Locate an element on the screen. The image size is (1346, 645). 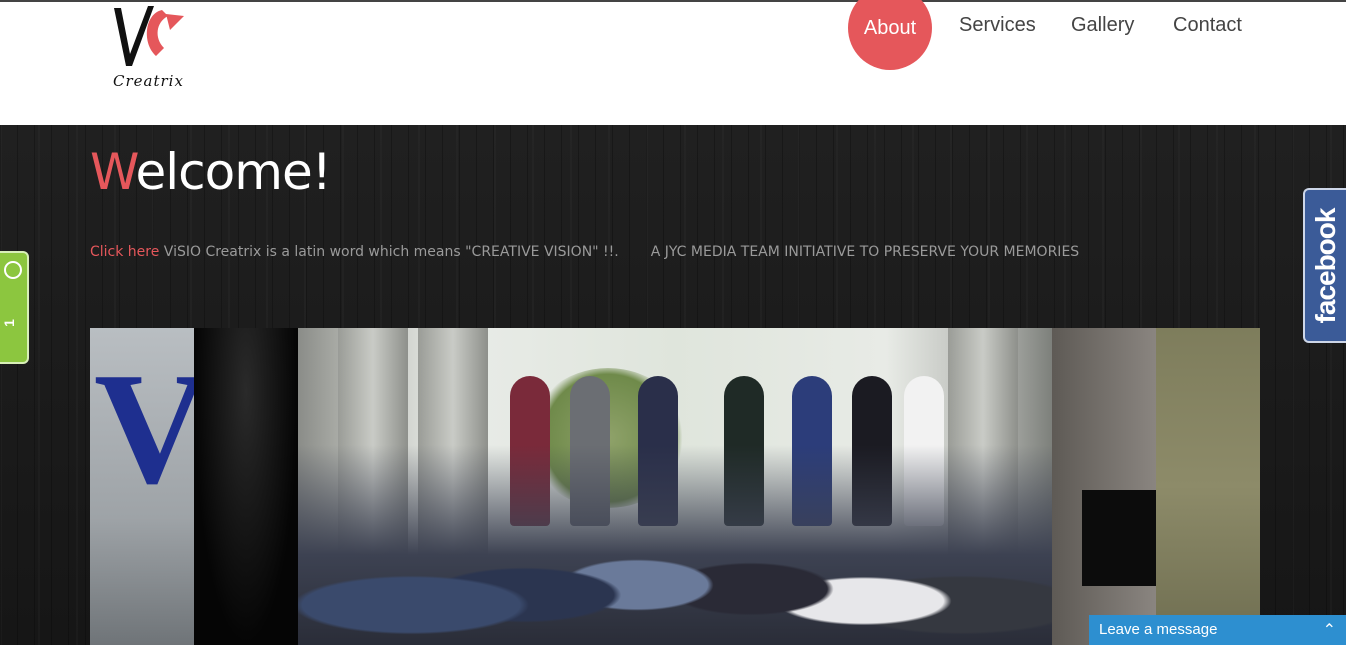
chat-label: Leave a message is located at coordinates (1158, 629).